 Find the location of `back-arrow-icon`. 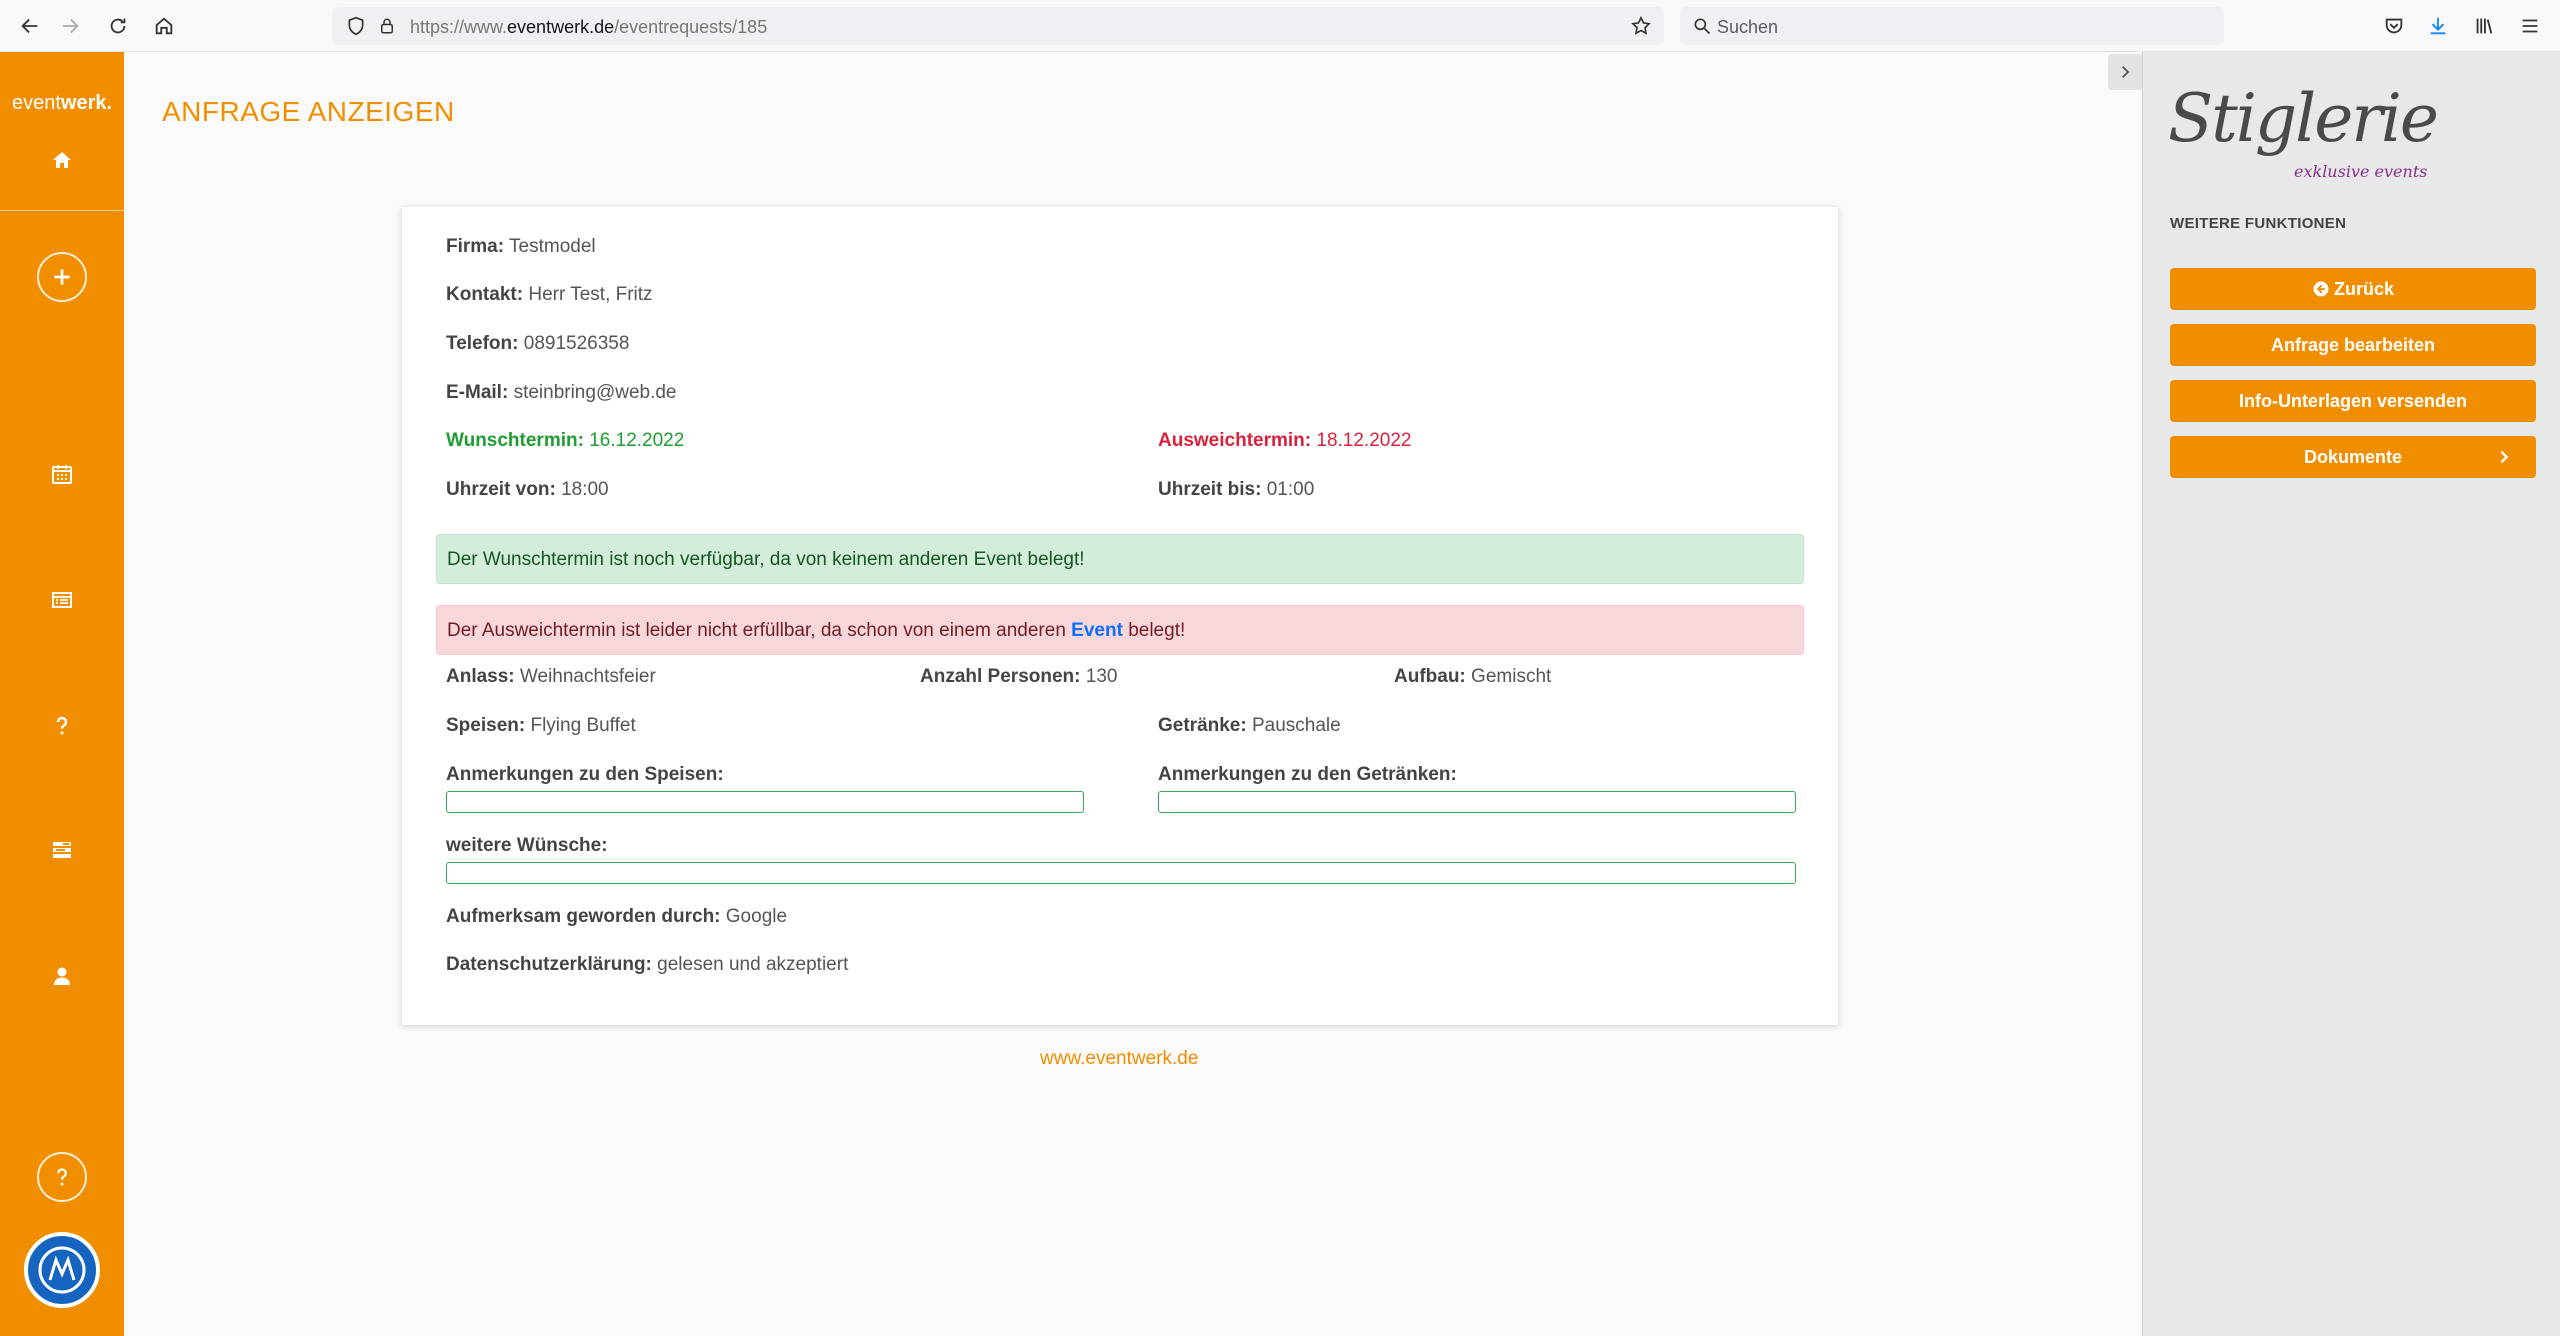

back-arrow-icon is located at coordinates (30, 26).